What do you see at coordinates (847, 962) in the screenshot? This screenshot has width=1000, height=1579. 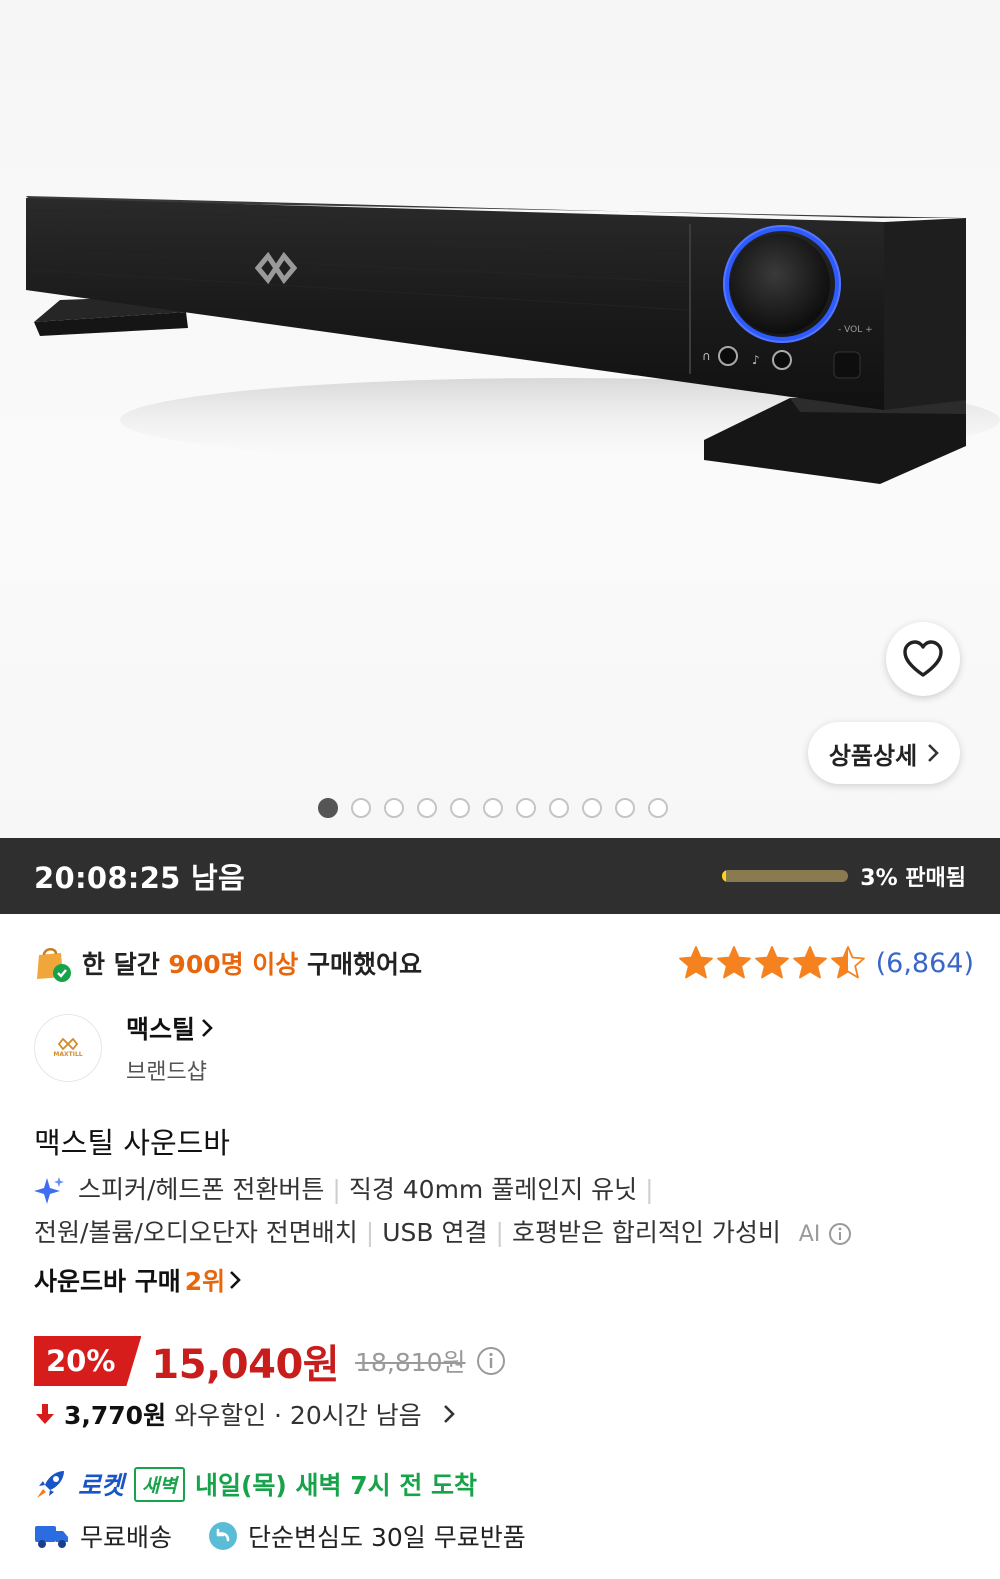 I see `star-half-icon` at bounding box center [847, 962].